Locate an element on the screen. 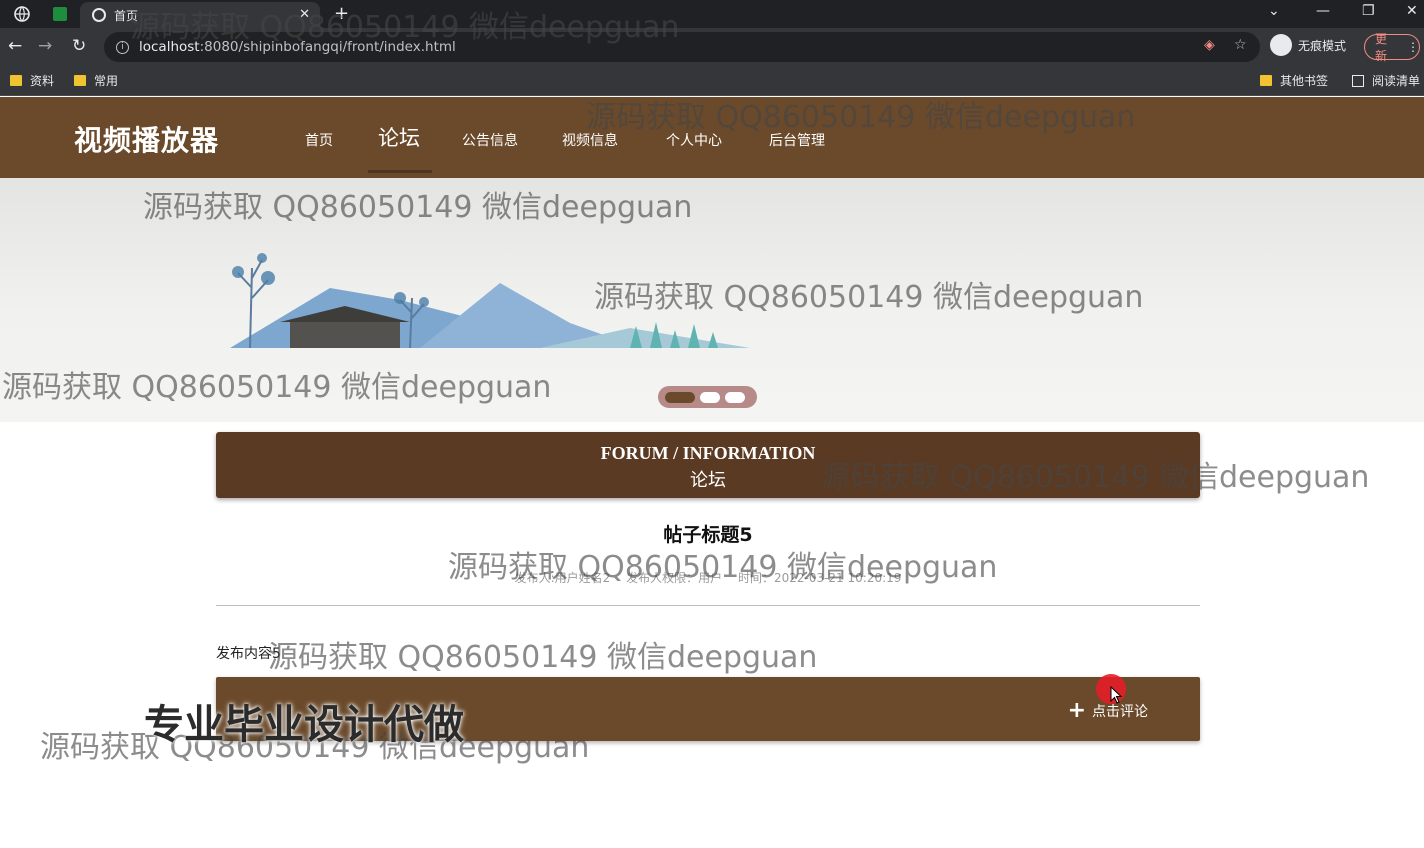  reload-icon: ↻ is located at coordinates (79, 46).